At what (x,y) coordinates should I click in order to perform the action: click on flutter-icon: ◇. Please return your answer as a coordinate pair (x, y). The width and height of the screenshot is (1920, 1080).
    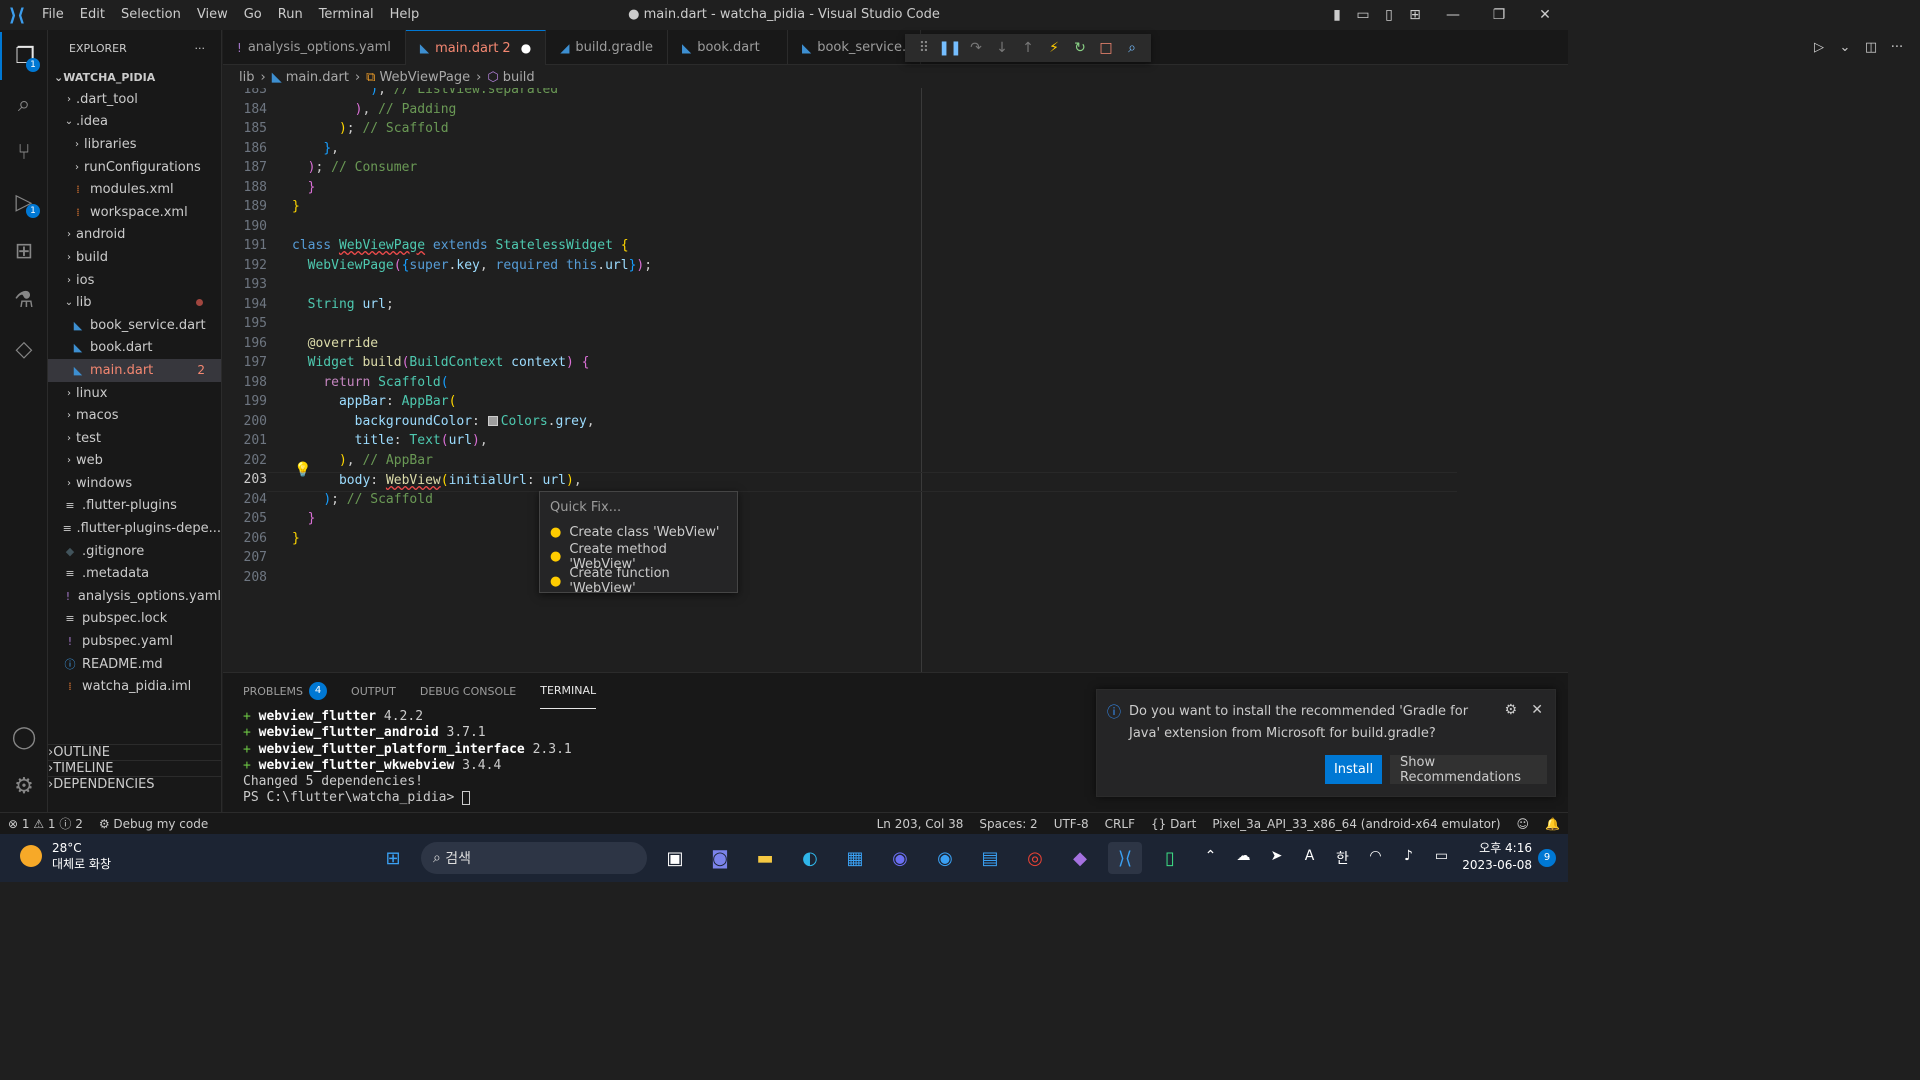
    Looking at the image, I should click on (24, 349).